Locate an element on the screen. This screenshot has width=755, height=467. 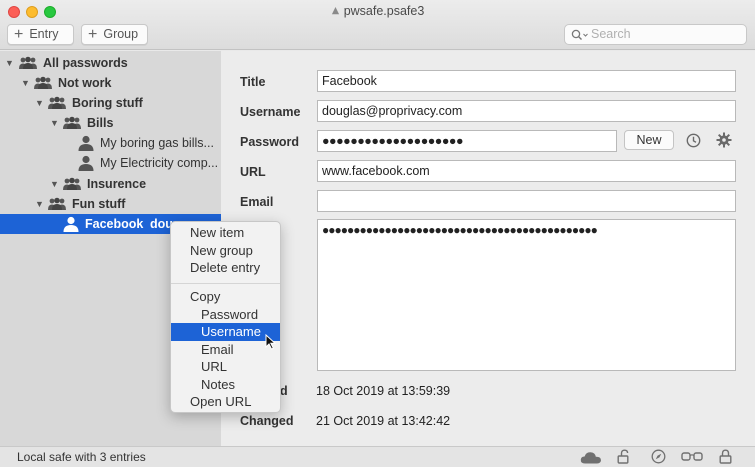
compass-icon is located at coordinates (658, 456).